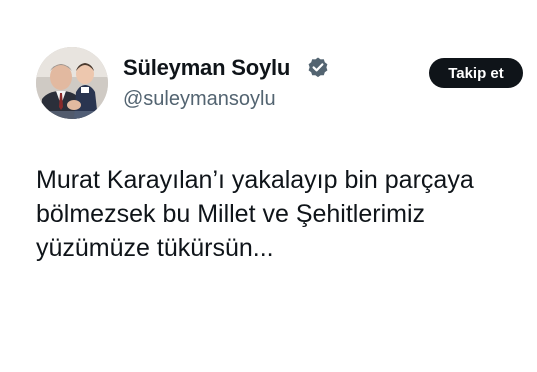 The image size is (537, 372). Describe the element at coordinates (318, 67) in the screenshot. I see `verified-badge-icon` at that location.